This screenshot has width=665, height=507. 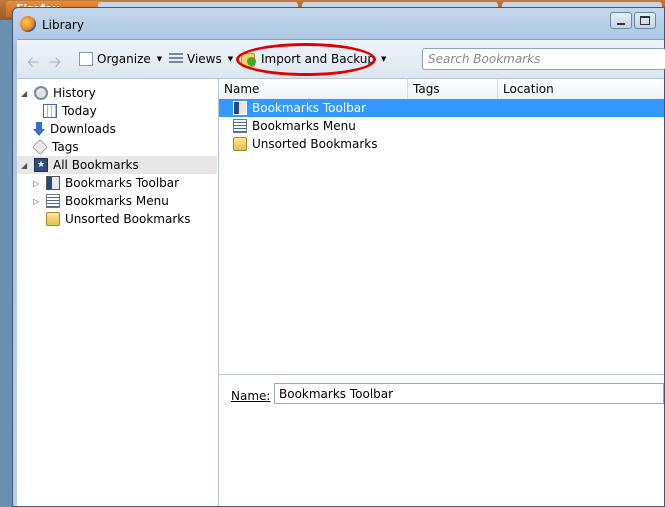 What do you see at coordinates (313, 89) in the screenshot?
I see `column-header-name: Name` at bounding box center [313, 89].